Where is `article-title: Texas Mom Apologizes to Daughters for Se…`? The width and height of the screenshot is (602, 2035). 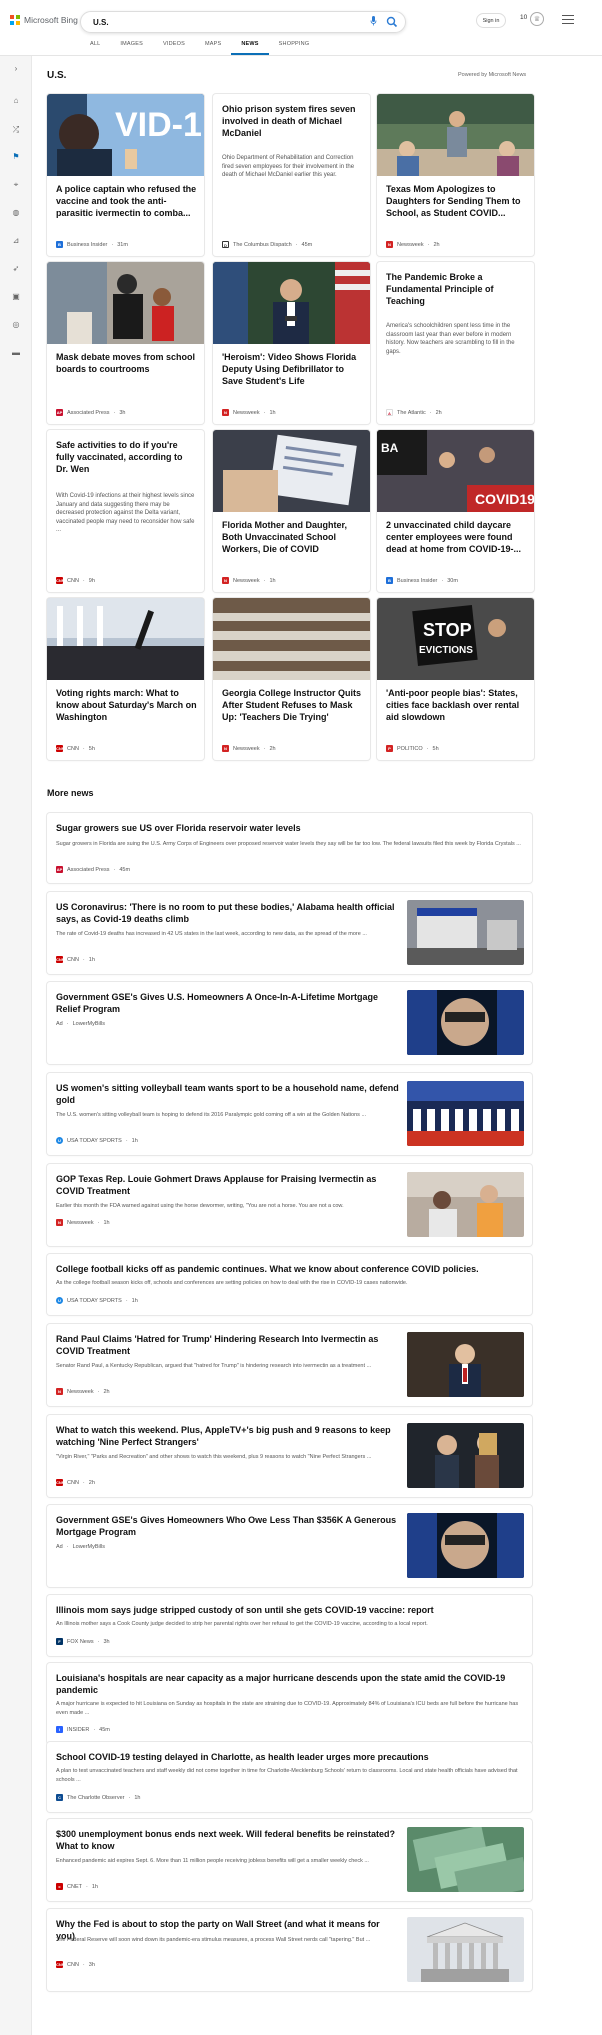
article-title: Texas Mom Apologizes to Daughters for Se… is located at coordinates (456, 201).